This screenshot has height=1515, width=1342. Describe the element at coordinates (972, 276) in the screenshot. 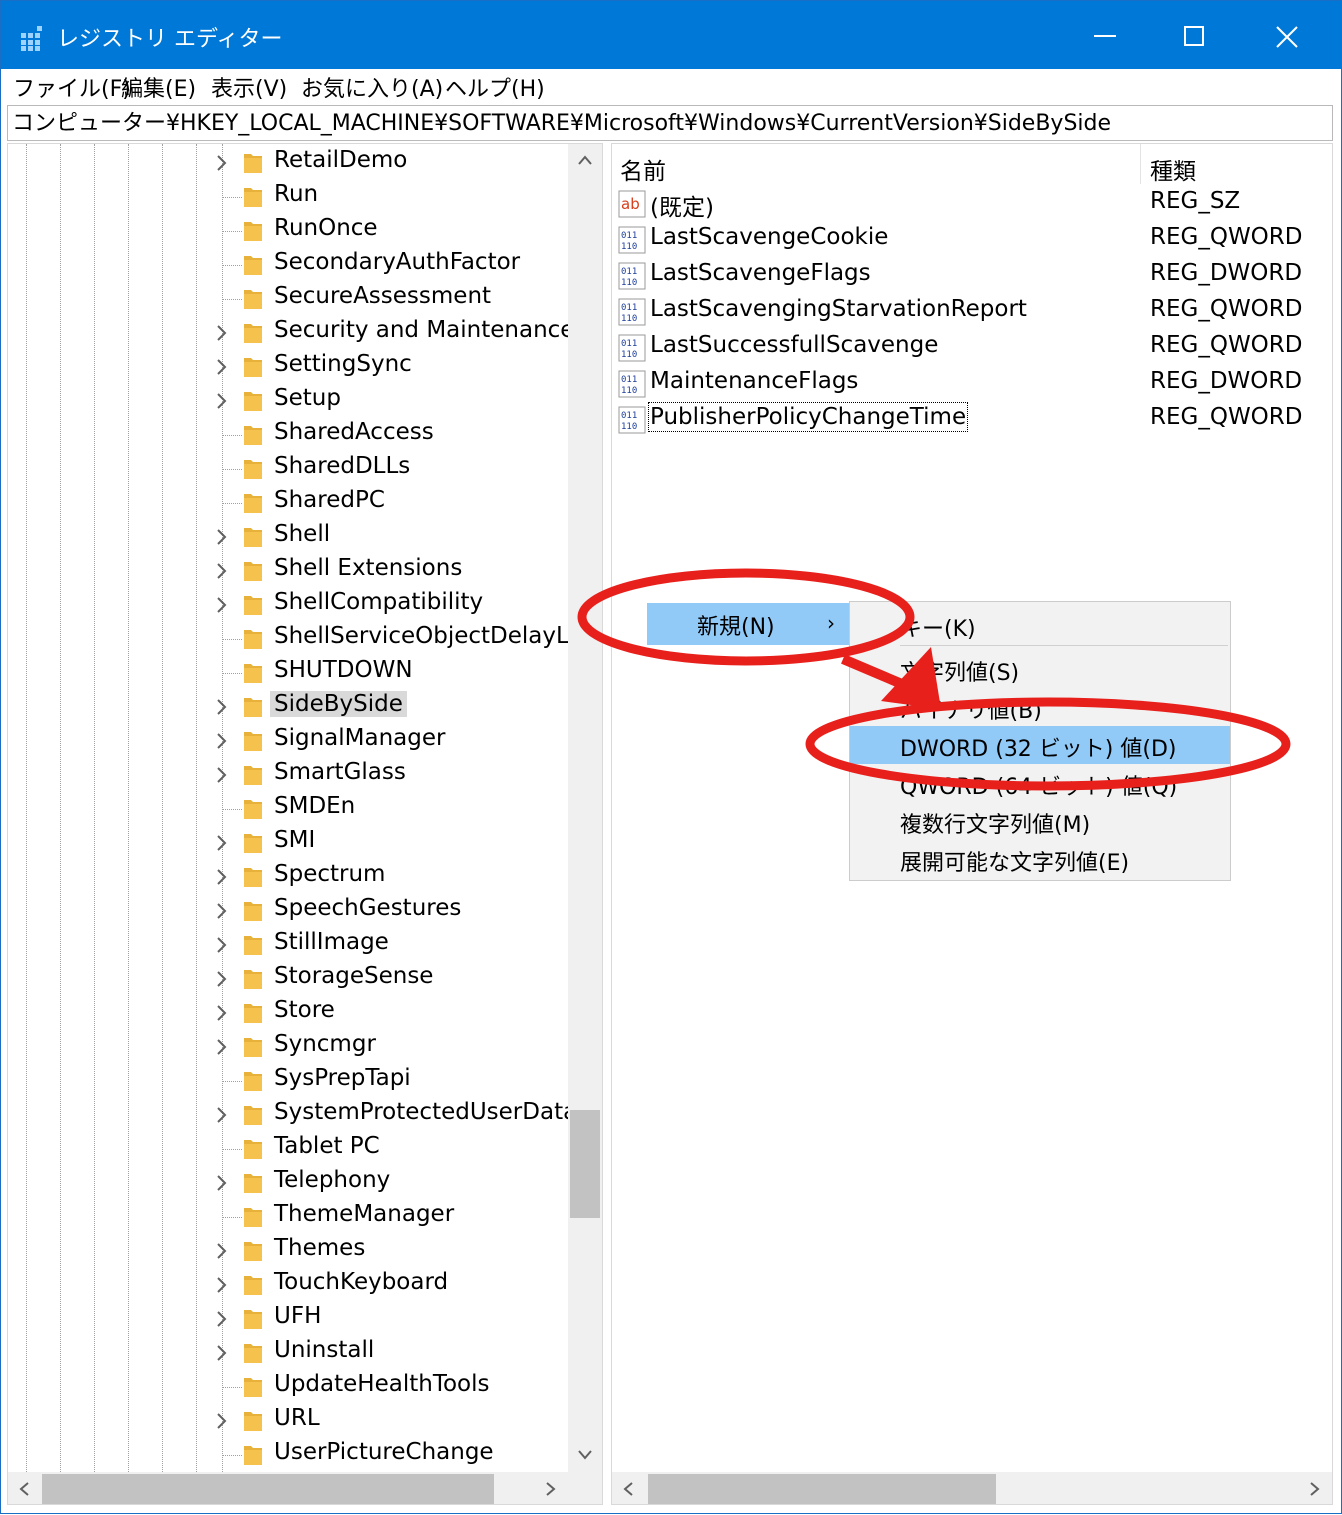

I see `value-row: 011 110 LastScavengeFlags REG_DWORD` at that location.